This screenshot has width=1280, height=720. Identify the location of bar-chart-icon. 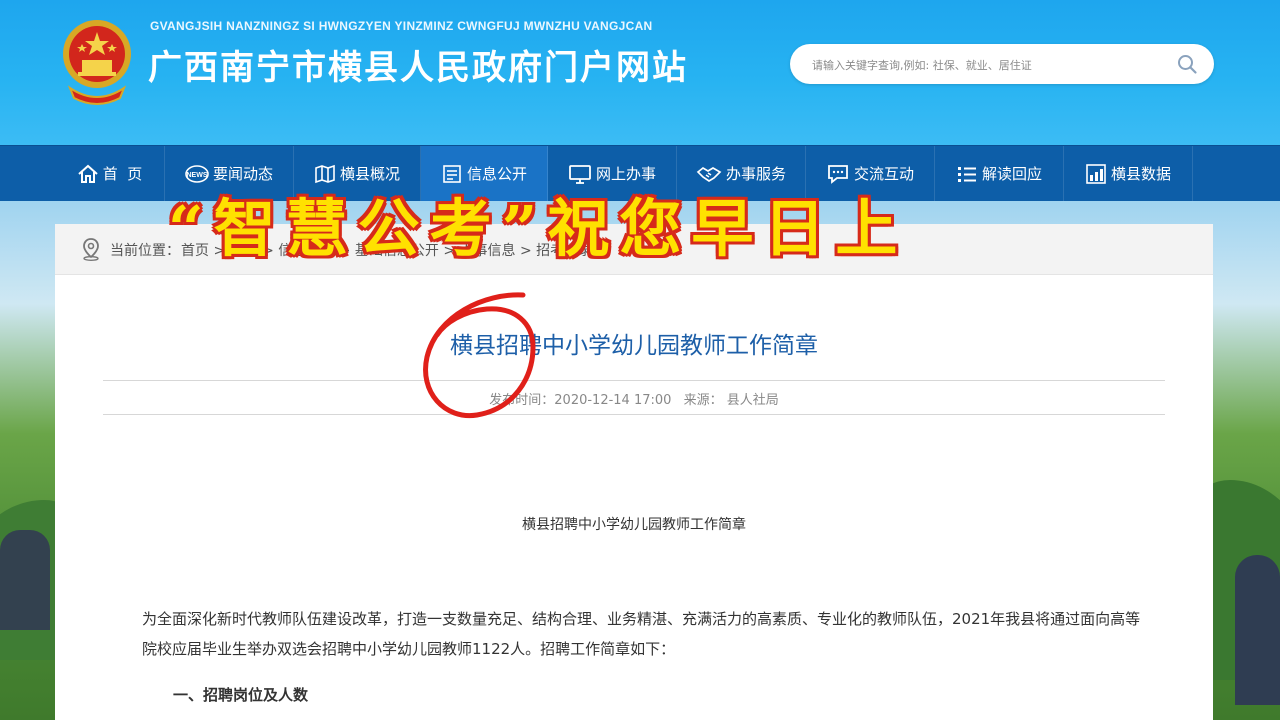
(1096, 173).